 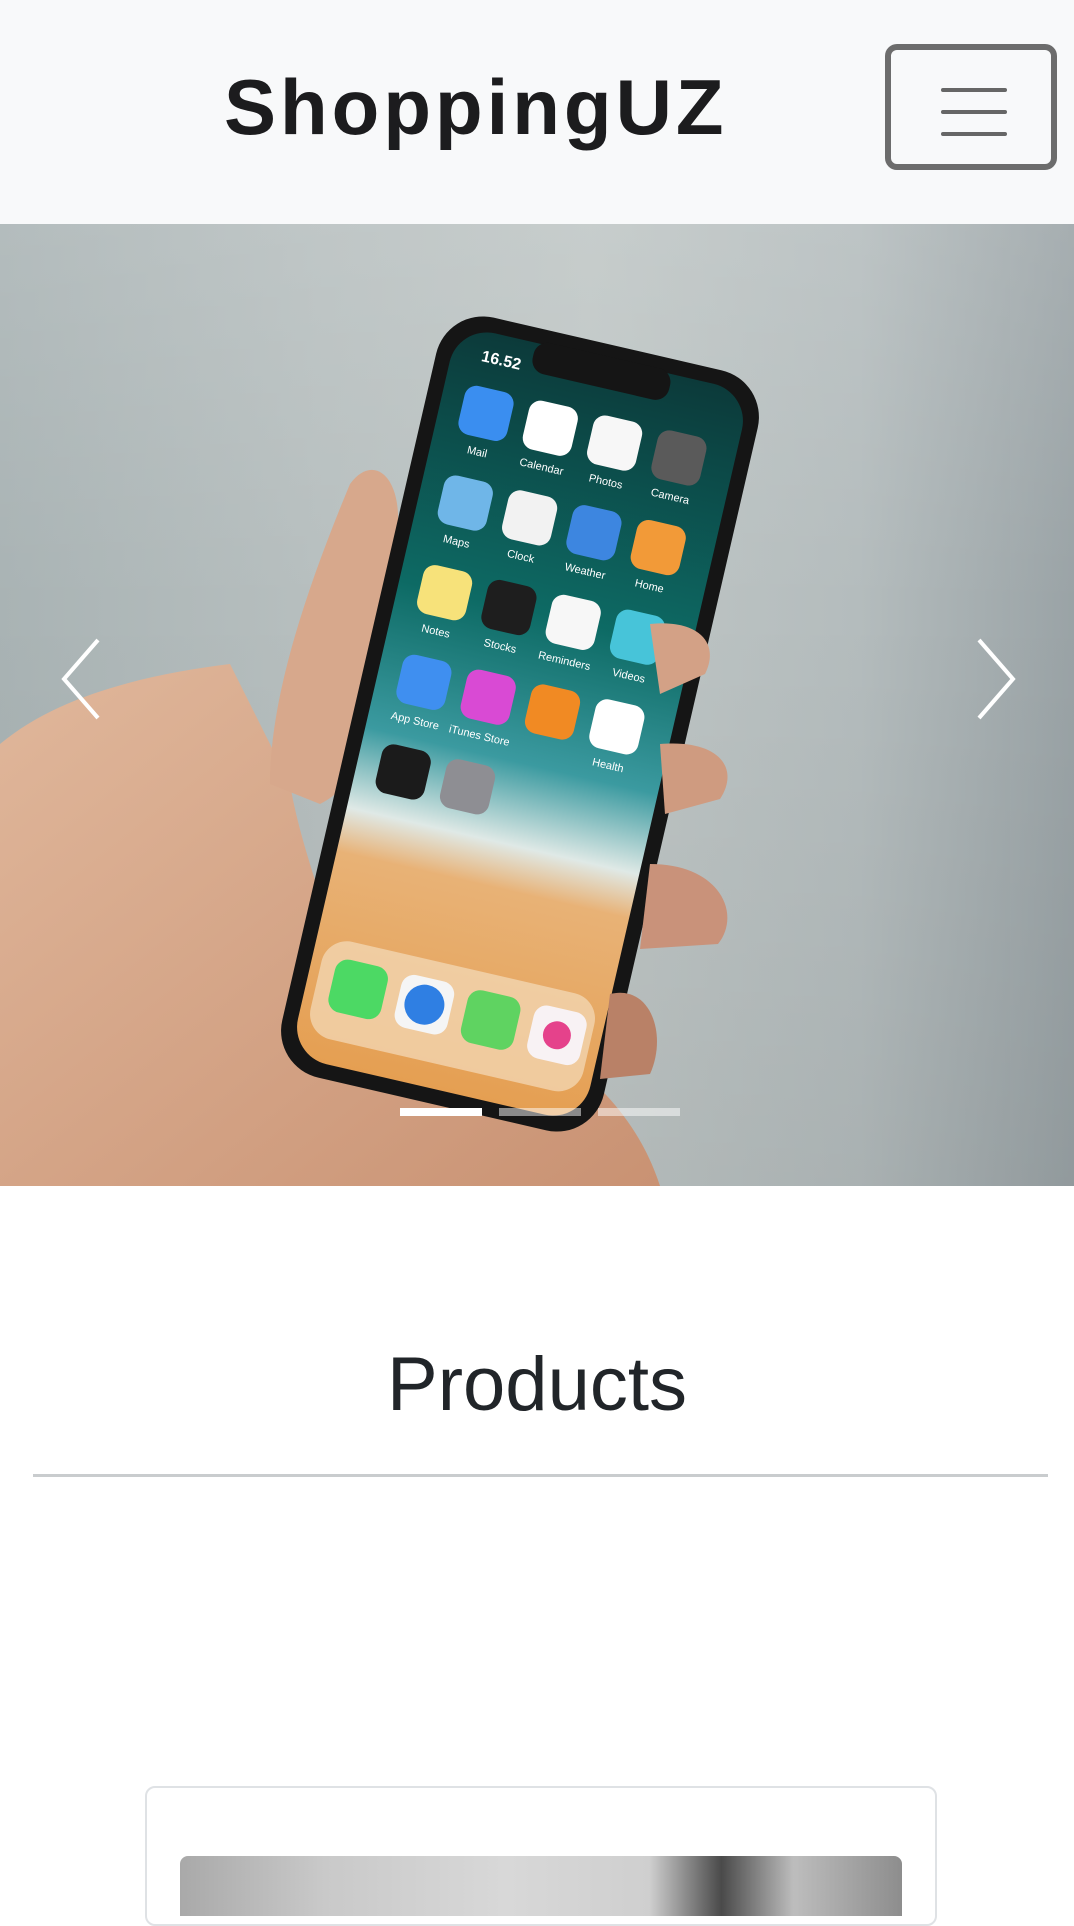 What do you see at coordinates (540, 1475) in the screenshot?
I see `section-divider` at bounding box center [540, 1475].